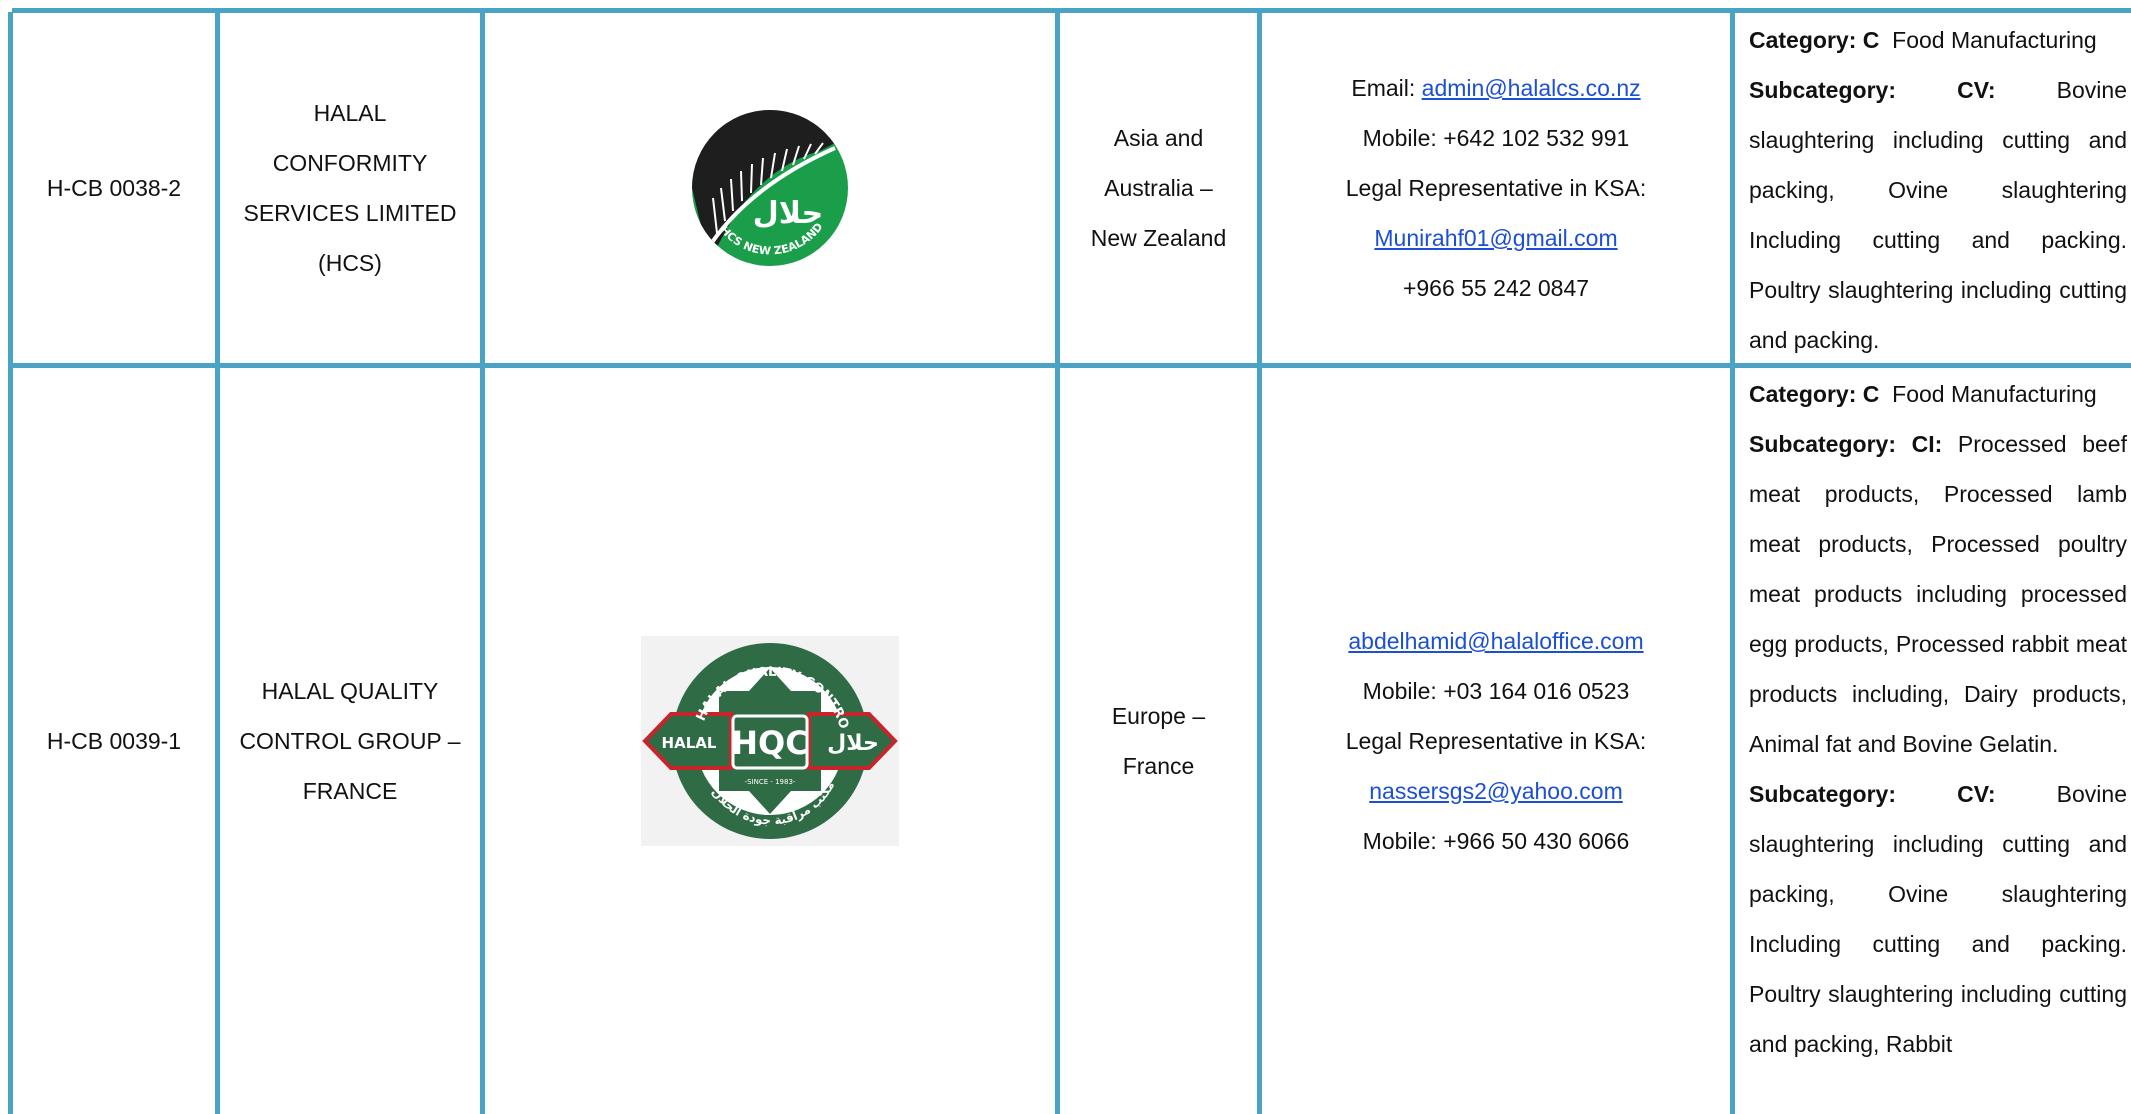 The image size is (2131, 1114). I want to click on region-line: Asia and, so click(1158, 138).